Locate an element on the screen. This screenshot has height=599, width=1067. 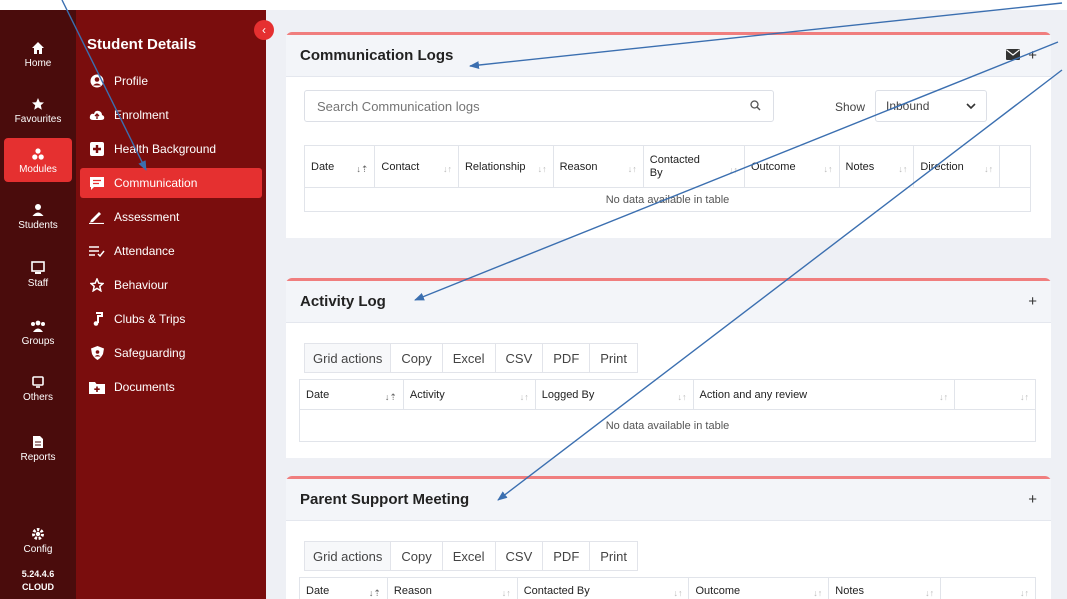
table-row: No data available in table is located at coordinates (667, 199).